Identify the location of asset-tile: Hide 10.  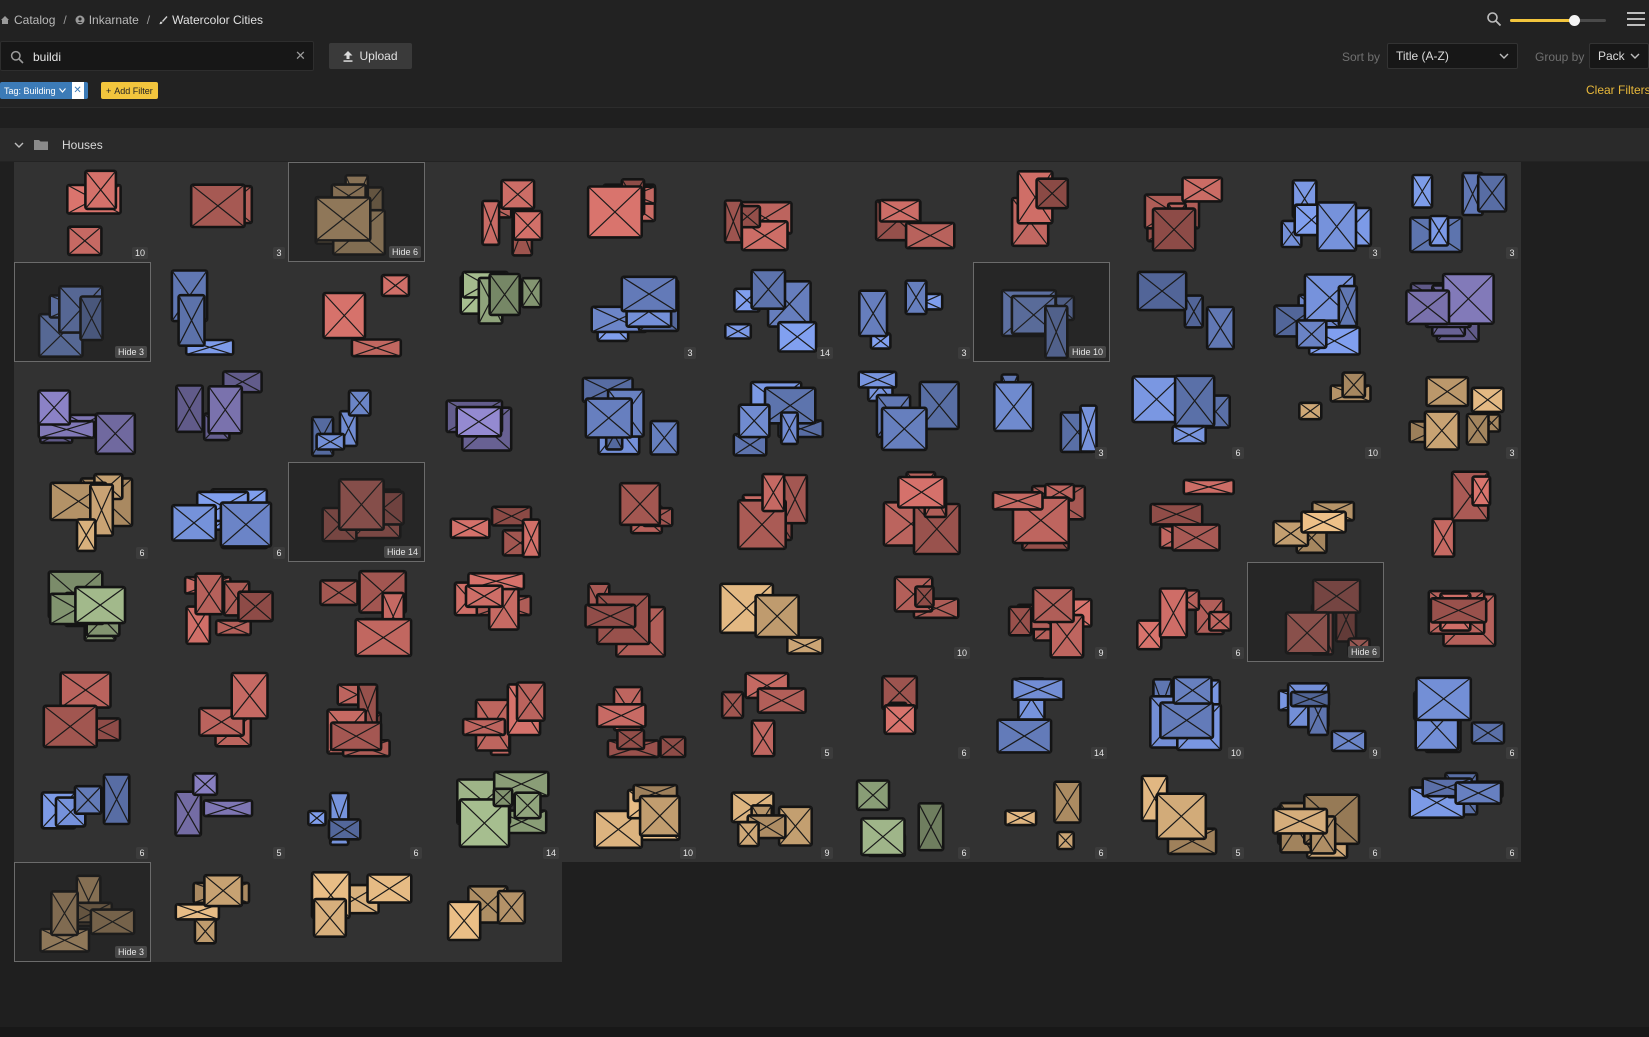
(1041, 312).